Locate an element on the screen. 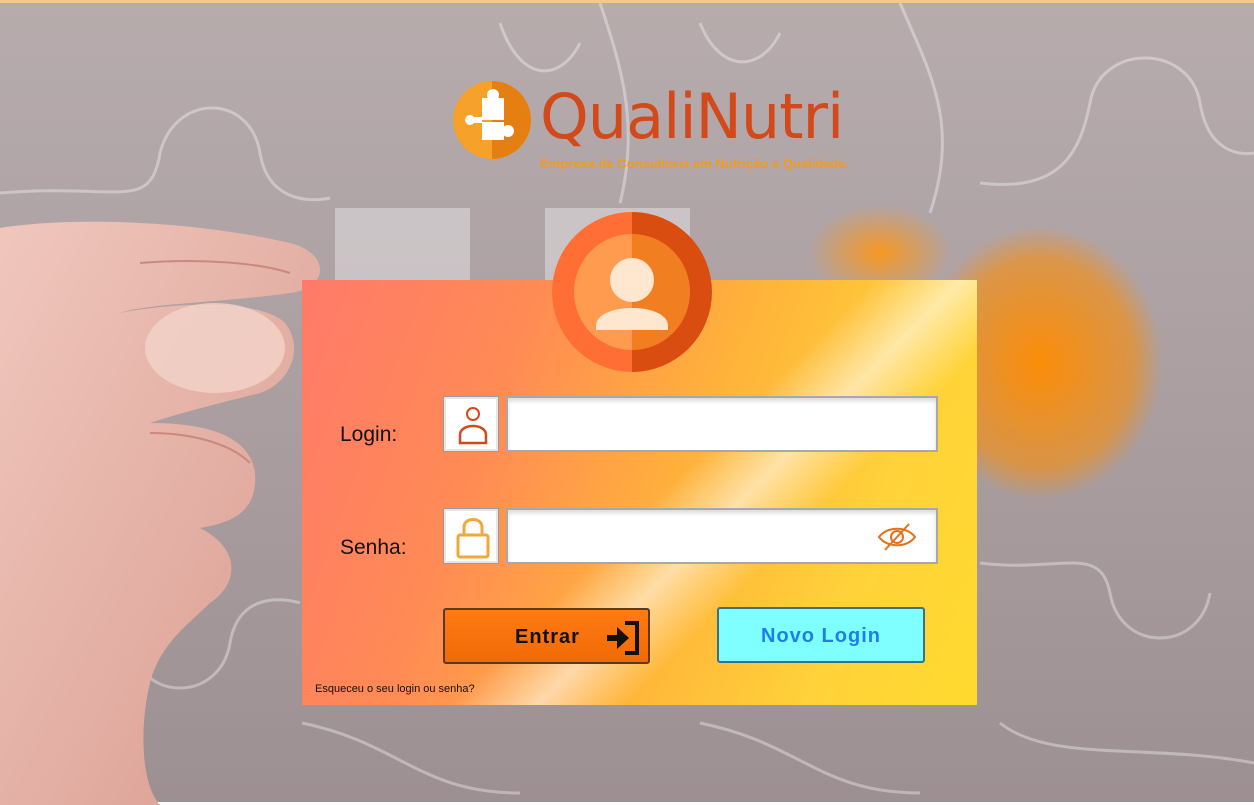 The width and height of the screenshot is (1254, 805). user-icon is located at coordinates (471, 424).